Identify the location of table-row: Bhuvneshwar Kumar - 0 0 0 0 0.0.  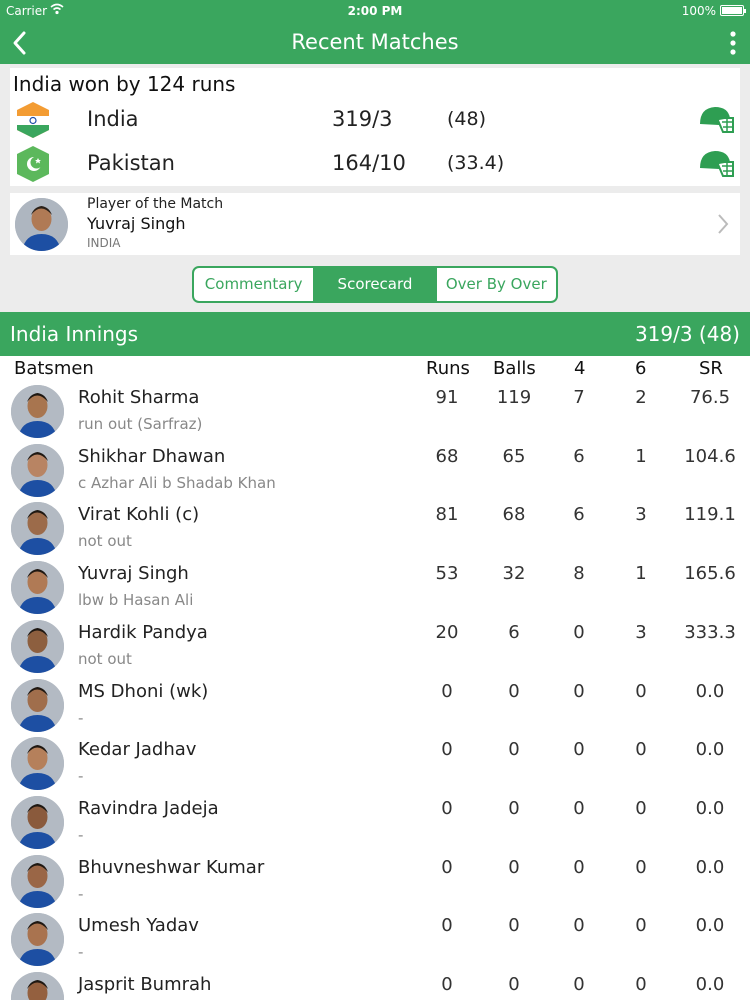
(375, 880).